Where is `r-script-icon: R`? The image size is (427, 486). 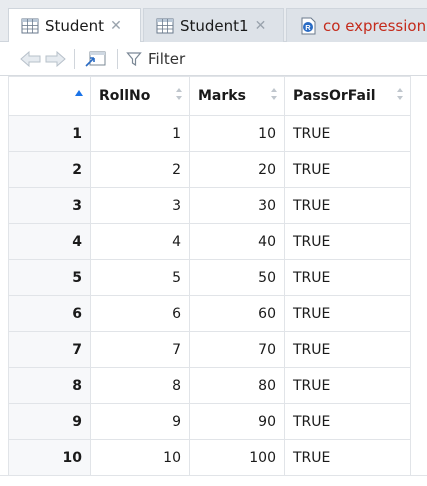
r-script-icon: R is located at coordinates (308, 25).